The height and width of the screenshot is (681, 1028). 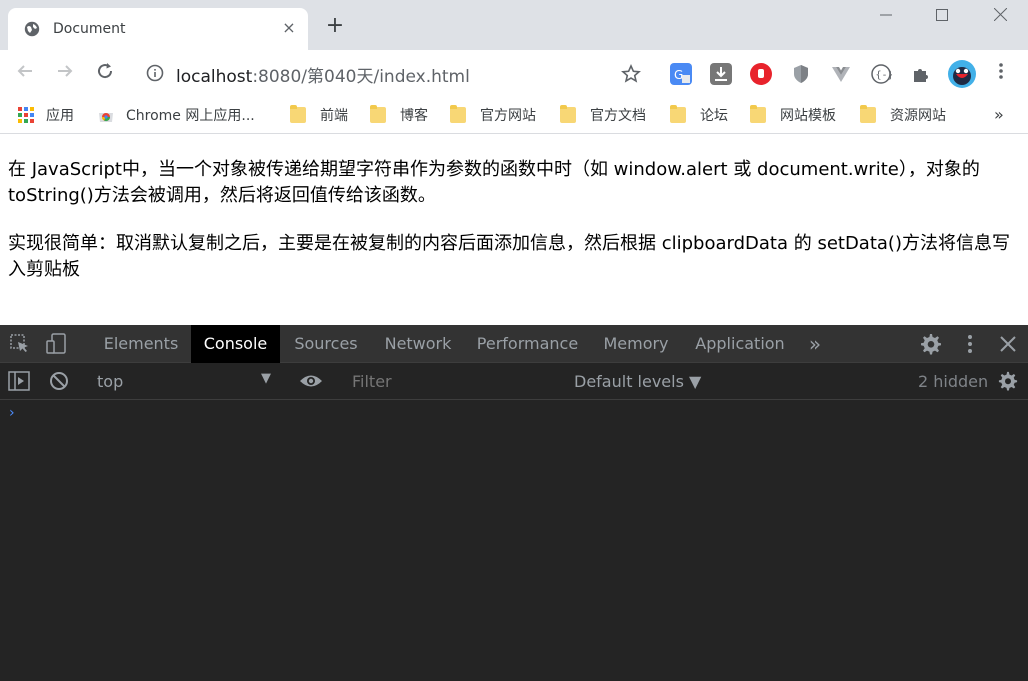 I want to click on context-selector: top, so click(x=110, y=381).